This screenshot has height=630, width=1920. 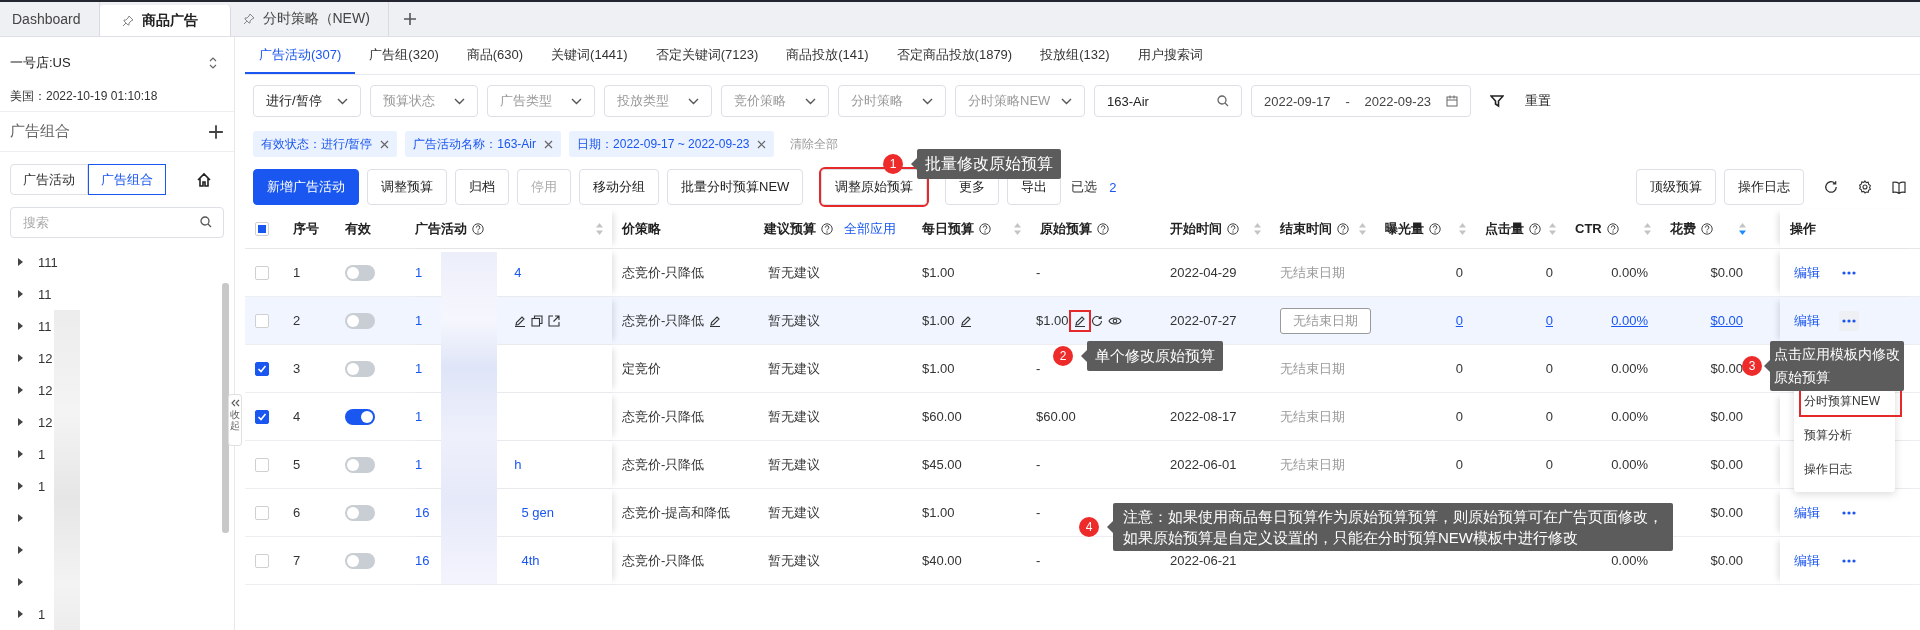 What do you see at coordinates (518, 464) in the screenshot?
I see `campaign-link: h` at bounding box center [518, 464].